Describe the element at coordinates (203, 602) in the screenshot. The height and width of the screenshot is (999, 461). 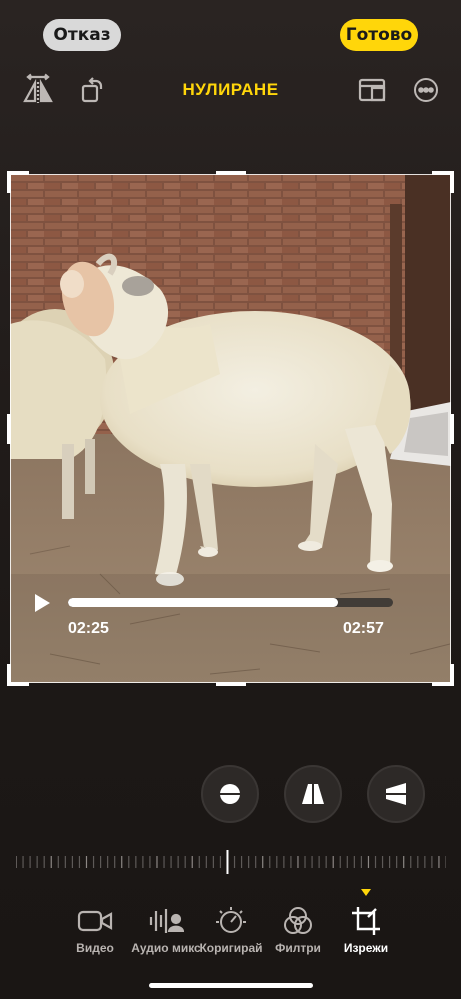
I see `scrubber-progress` at that location.